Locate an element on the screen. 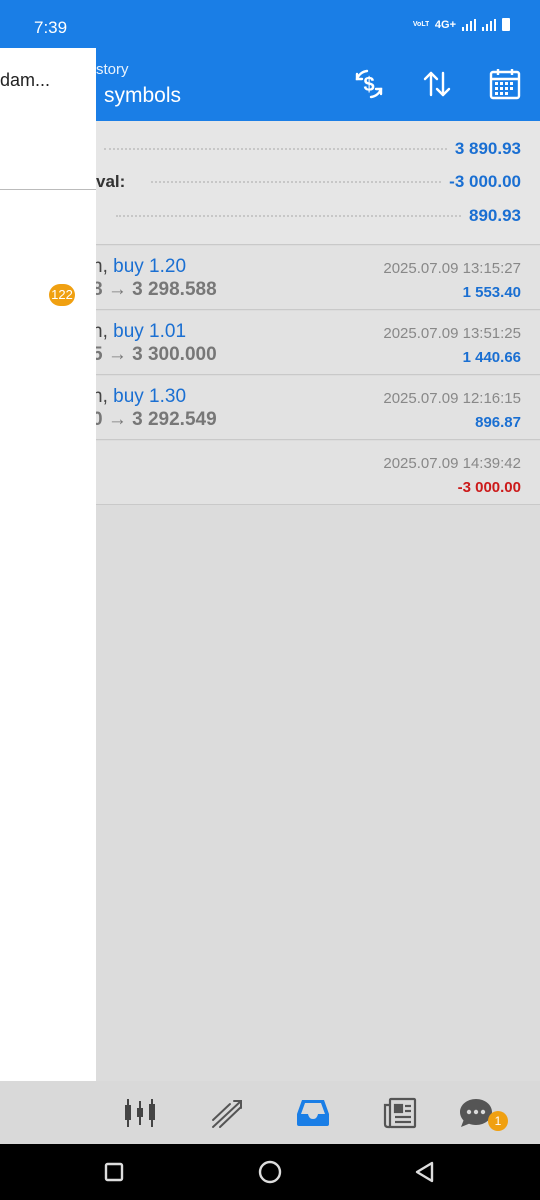 This screenshot has width=540, height=1200. news-icon is located at coordinates (400, 1113).